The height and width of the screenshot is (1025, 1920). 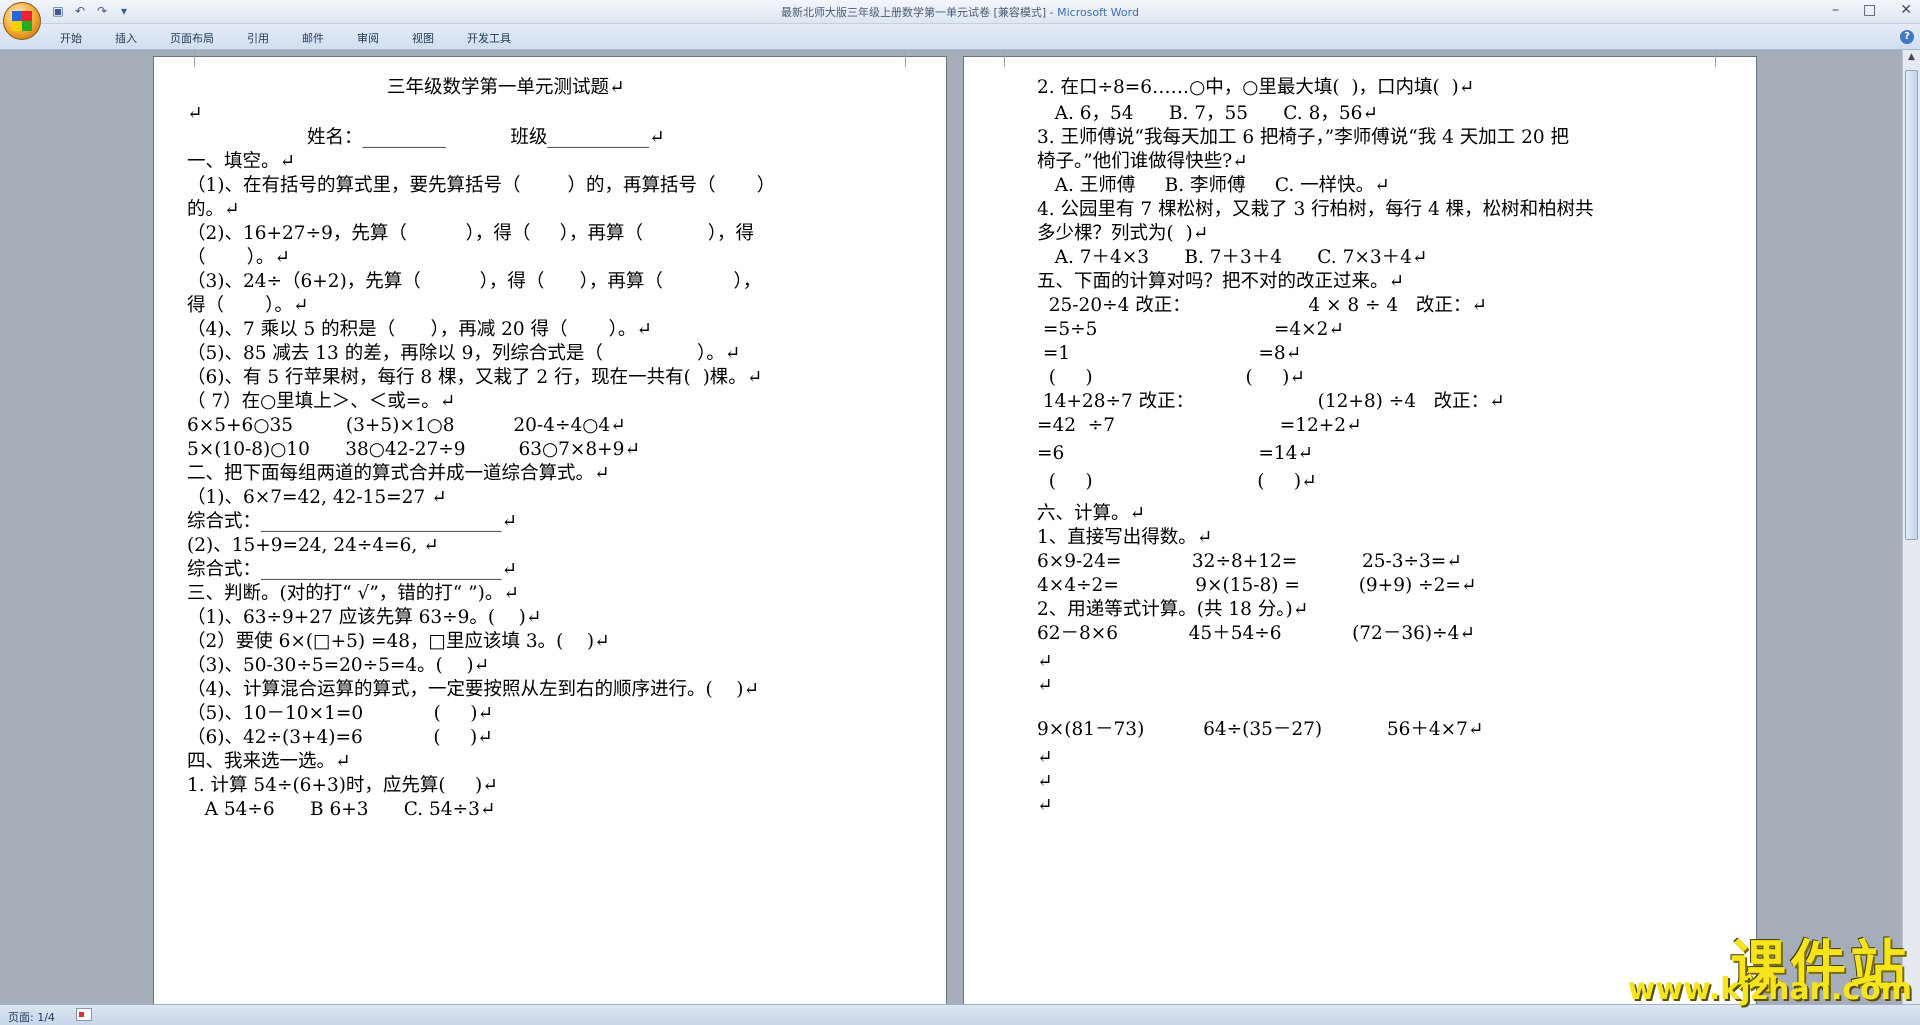 What do you see at coordinates (464, 353) in the screenshot?
I see `text-line: （5)、85 减去 13 的差，再除以 9，列综合式是（ ）。↵` at bounding box center [464, 353].